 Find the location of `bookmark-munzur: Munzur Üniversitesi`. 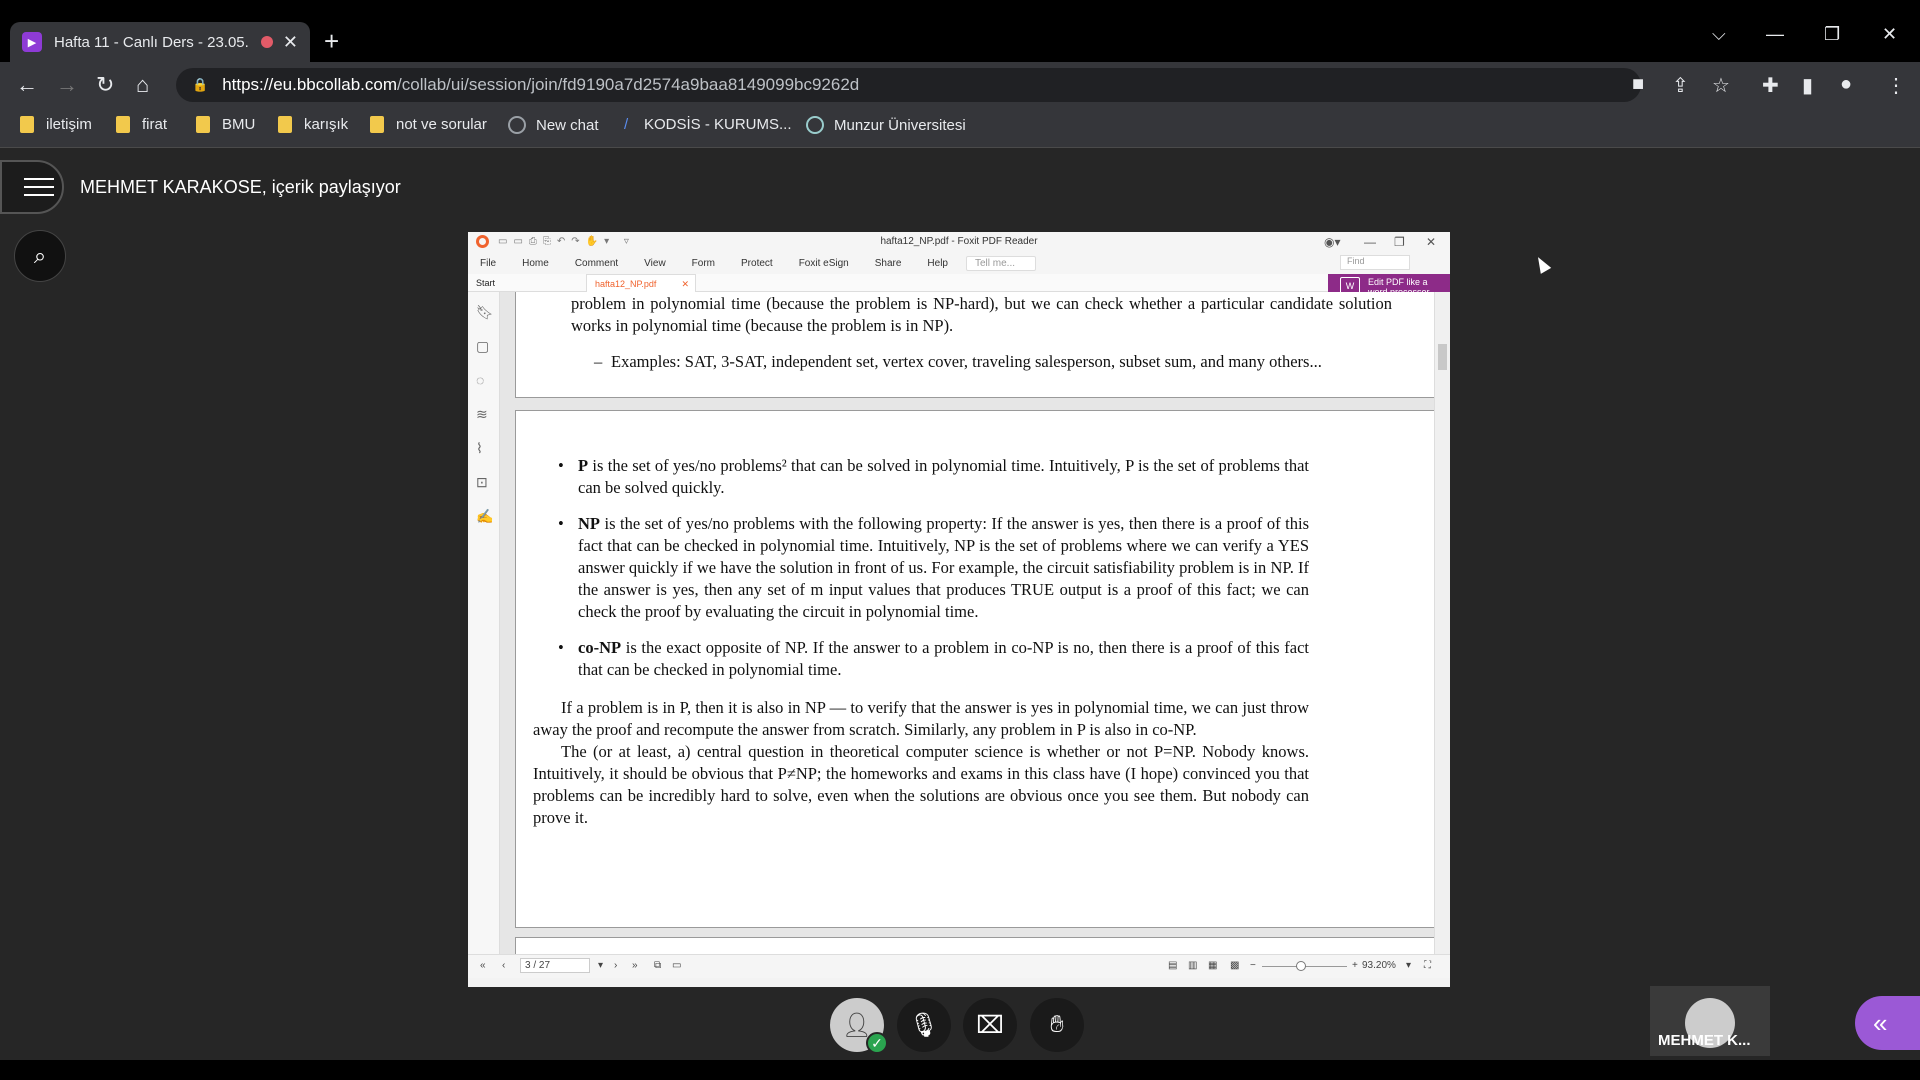

bookmark-munzur: Munzur Üniversitesi is located at coordinates (886, 125).